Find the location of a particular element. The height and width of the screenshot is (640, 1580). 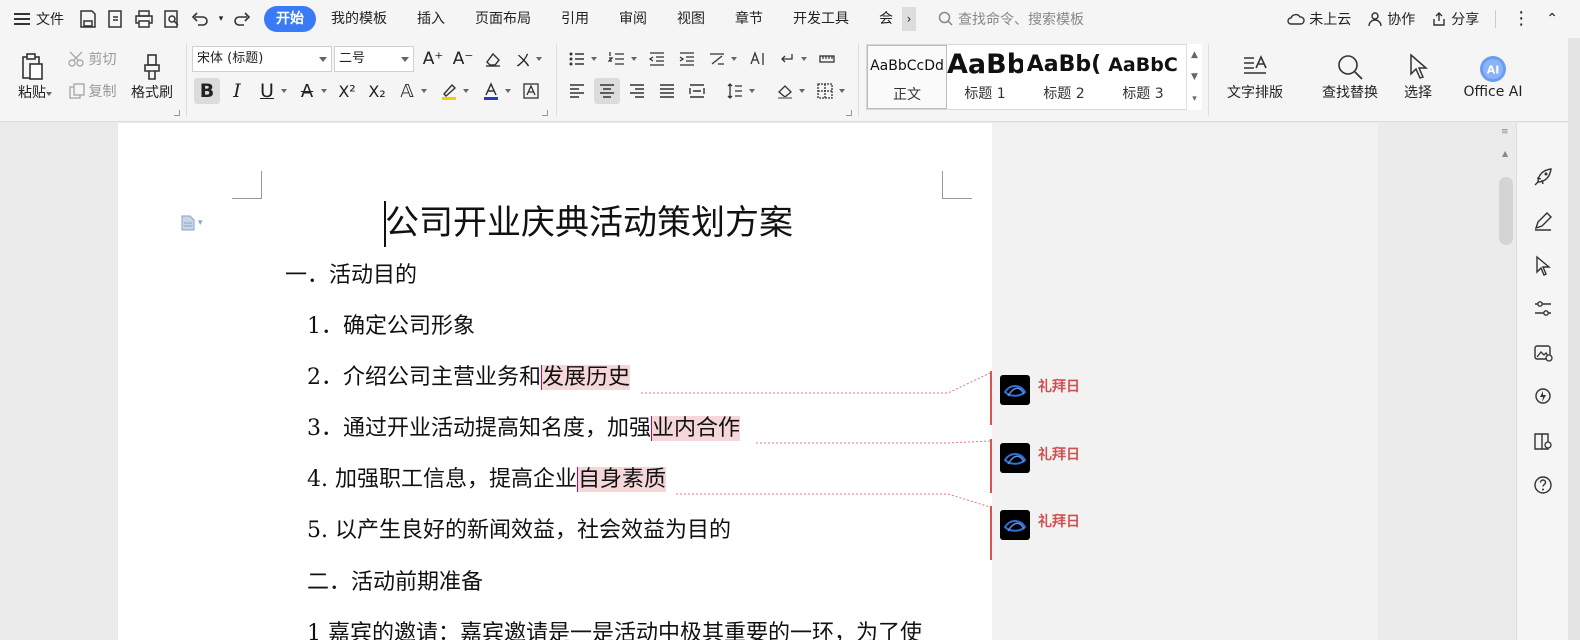

bullet-list-icon is located at coordinates (577, 59).